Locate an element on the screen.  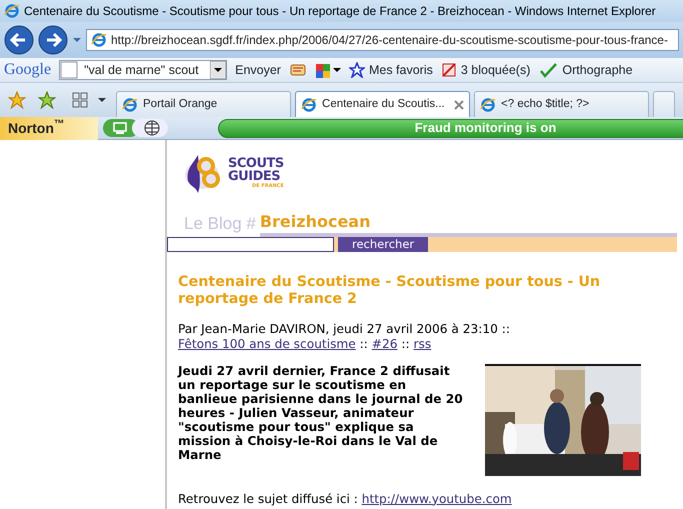
send-button: Envoyer is located at coordinates (258, 70).